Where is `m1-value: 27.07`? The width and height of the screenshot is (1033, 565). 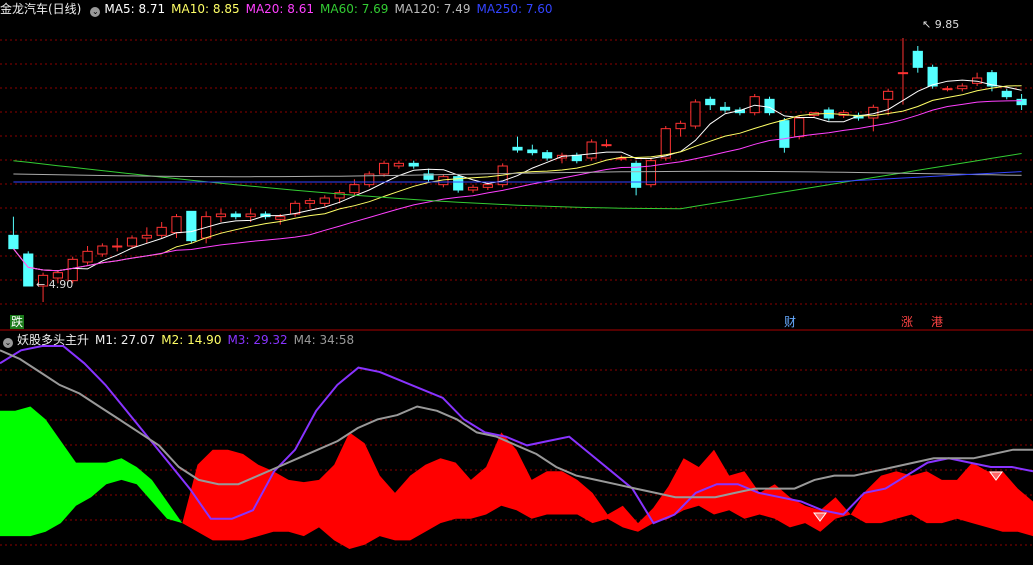
m1-value: 27.07 is located at coordinates (138, 340).